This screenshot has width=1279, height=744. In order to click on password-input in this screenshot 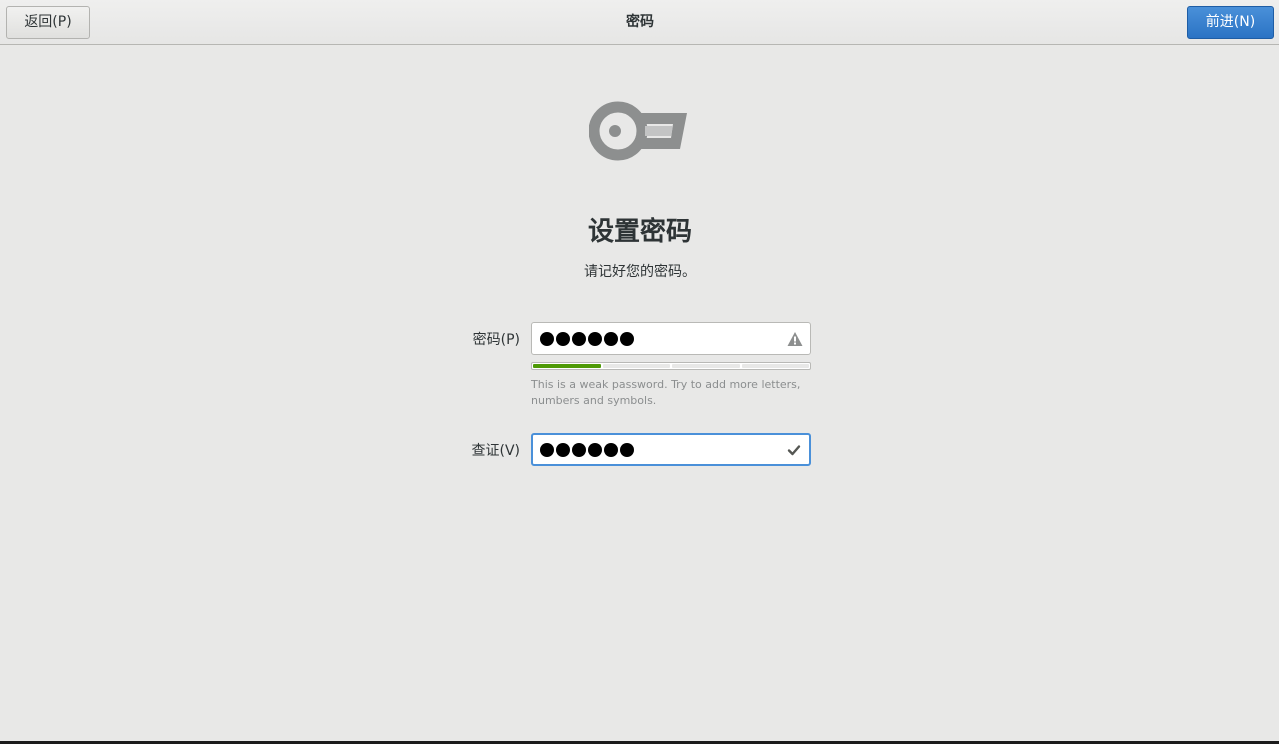, I will do `click(671, 338)`.